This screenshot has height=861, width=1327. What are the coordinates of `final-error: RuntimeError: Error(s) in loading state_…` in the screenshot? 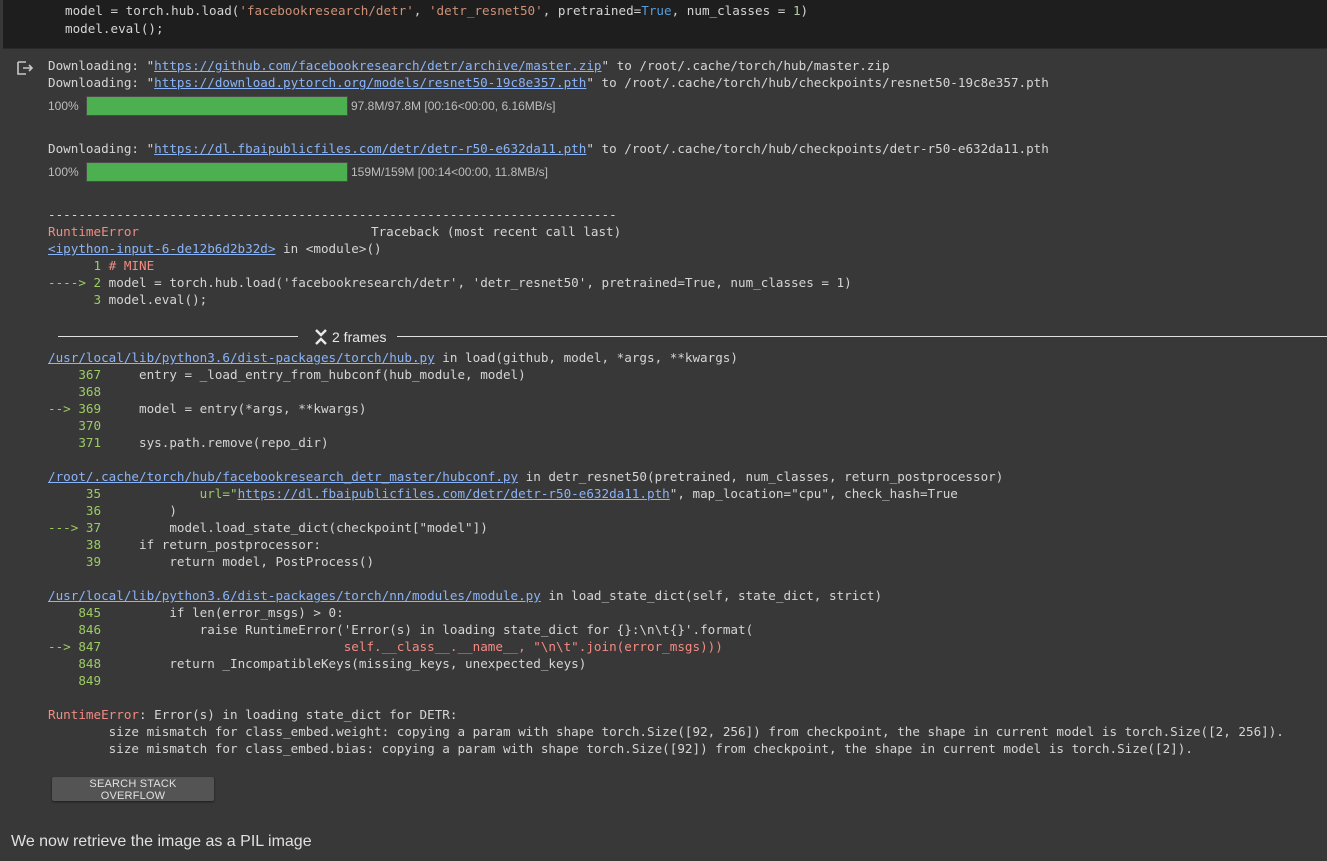 It's located at (253, 714).